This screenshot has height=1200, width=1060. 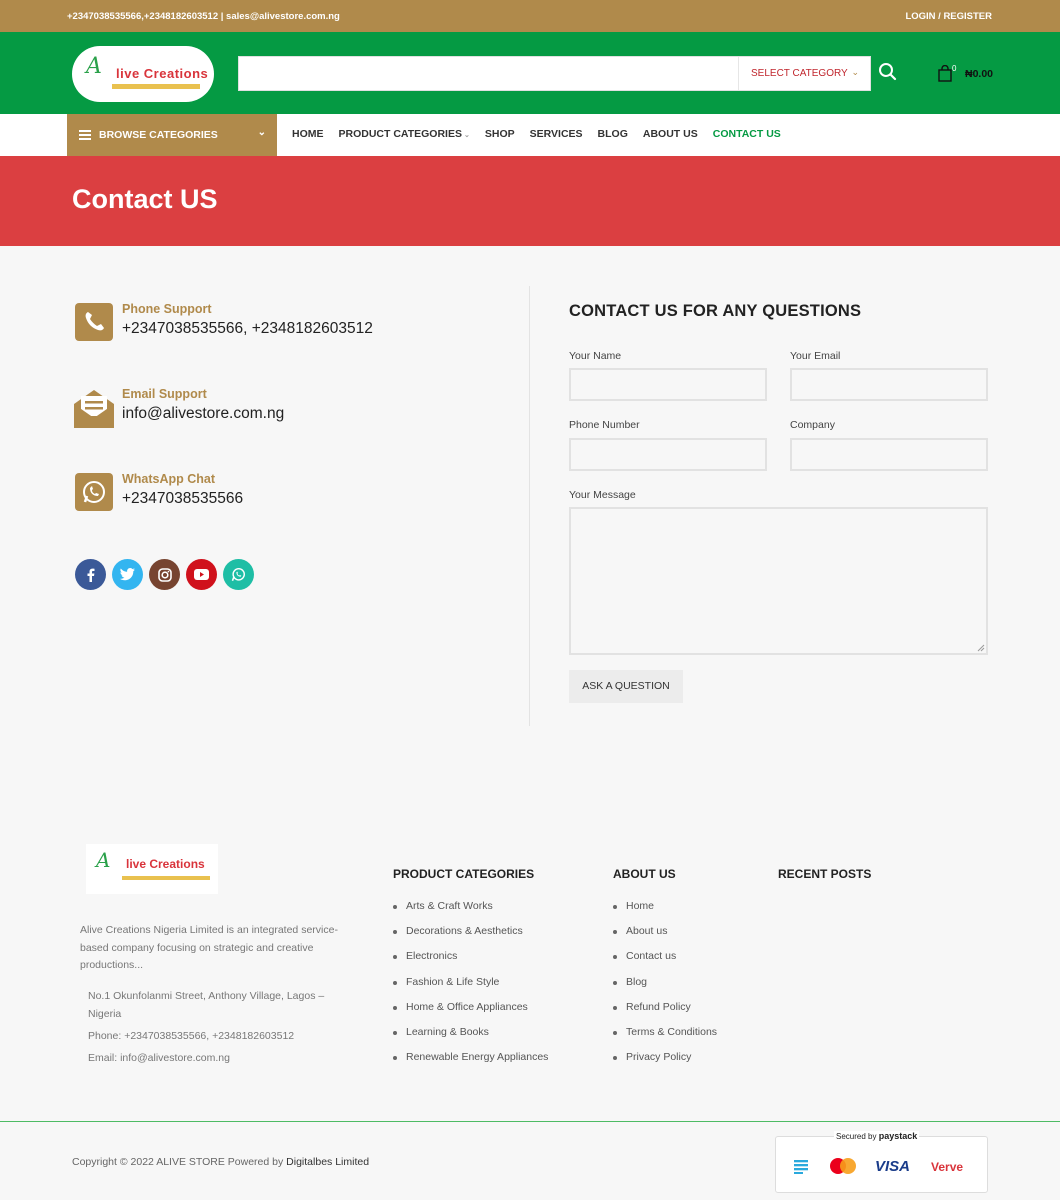 I want to click on list-item: Home, so click(x=665, y=912).